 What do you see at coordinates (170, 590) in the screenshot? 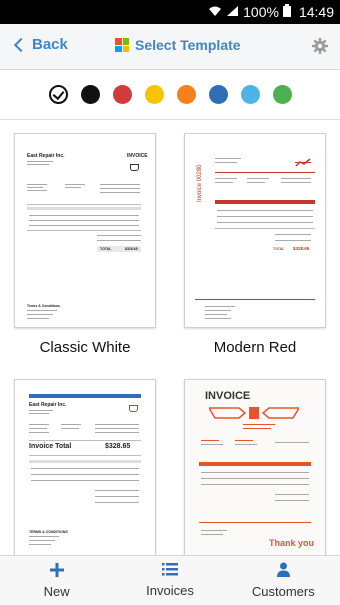
I see `tab-invoices-label: Invoices` at bounding box center [170, 590].